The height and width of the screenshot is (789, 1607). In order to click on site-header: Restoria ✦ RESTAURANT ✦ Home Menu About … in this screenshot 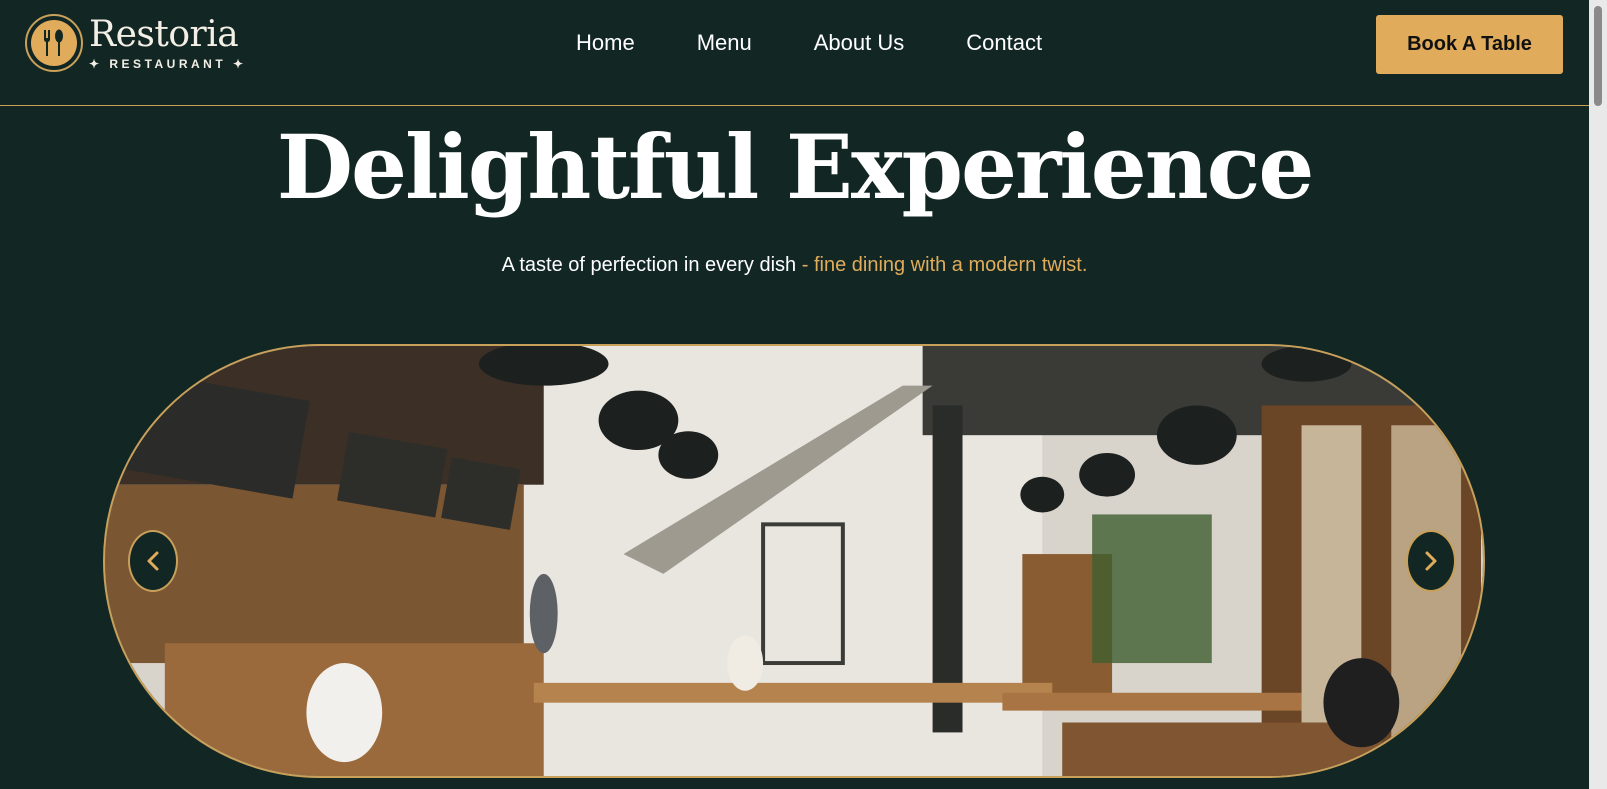, I will do `click(794, 53)`.